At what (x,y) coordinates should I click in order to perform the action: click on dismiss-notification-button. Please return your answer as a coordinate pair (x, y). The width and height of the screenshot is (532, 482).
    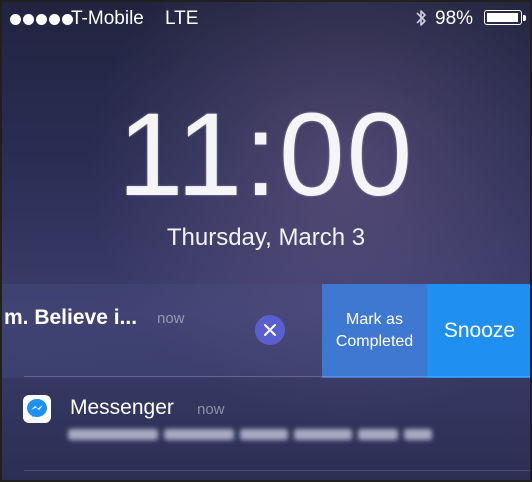
    Looking at the image, I should click on (270, 330).